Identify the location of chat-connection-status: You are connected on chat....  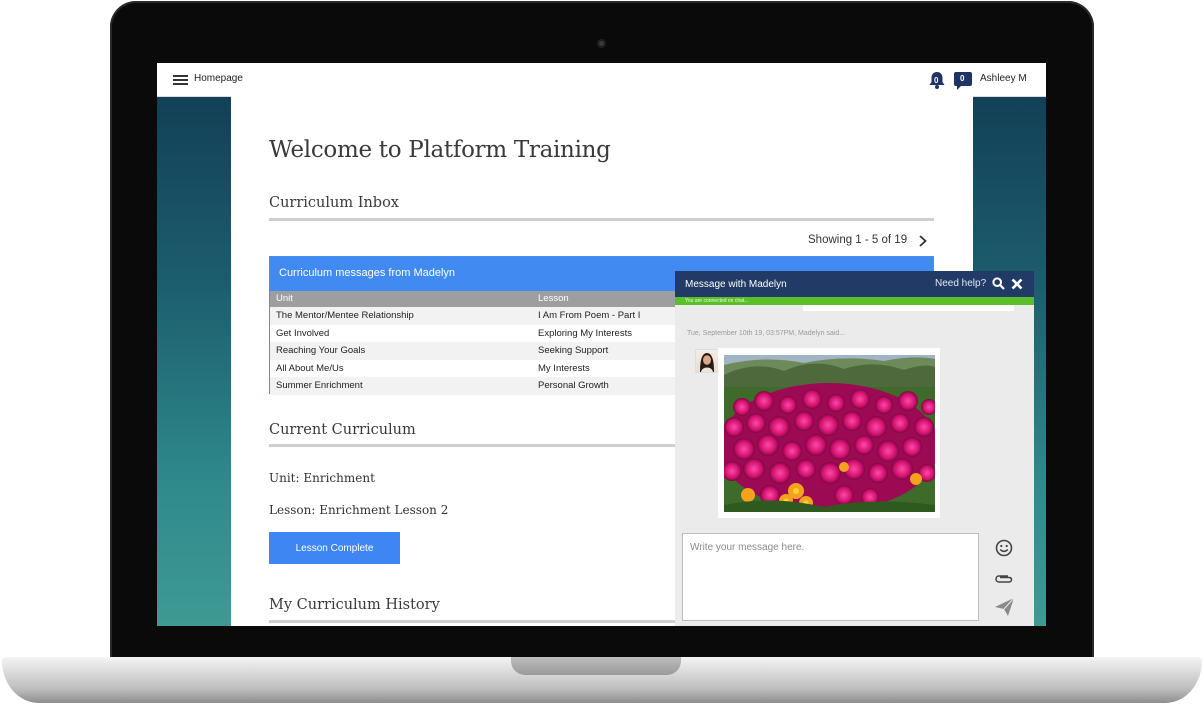
(854, 301).